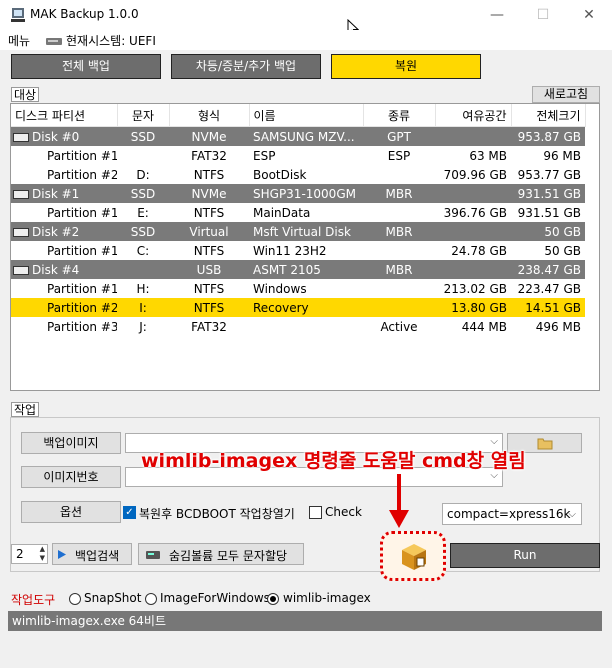  Describe the element at coordinates (273, 599) in the screenshot. I see `radio-wimlib-imagex` at that location.